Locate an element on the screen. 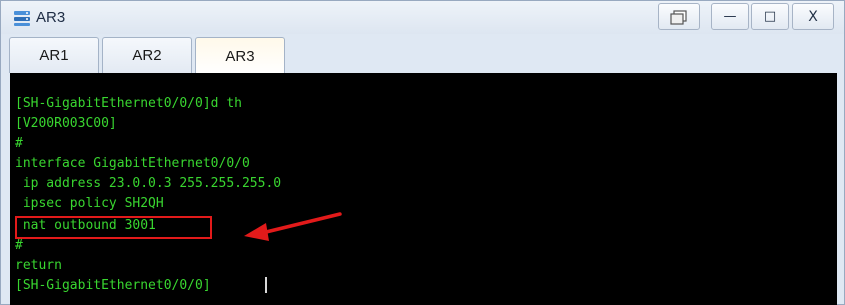  tab-ar3: AR3 is located at coordinates (240, 55).